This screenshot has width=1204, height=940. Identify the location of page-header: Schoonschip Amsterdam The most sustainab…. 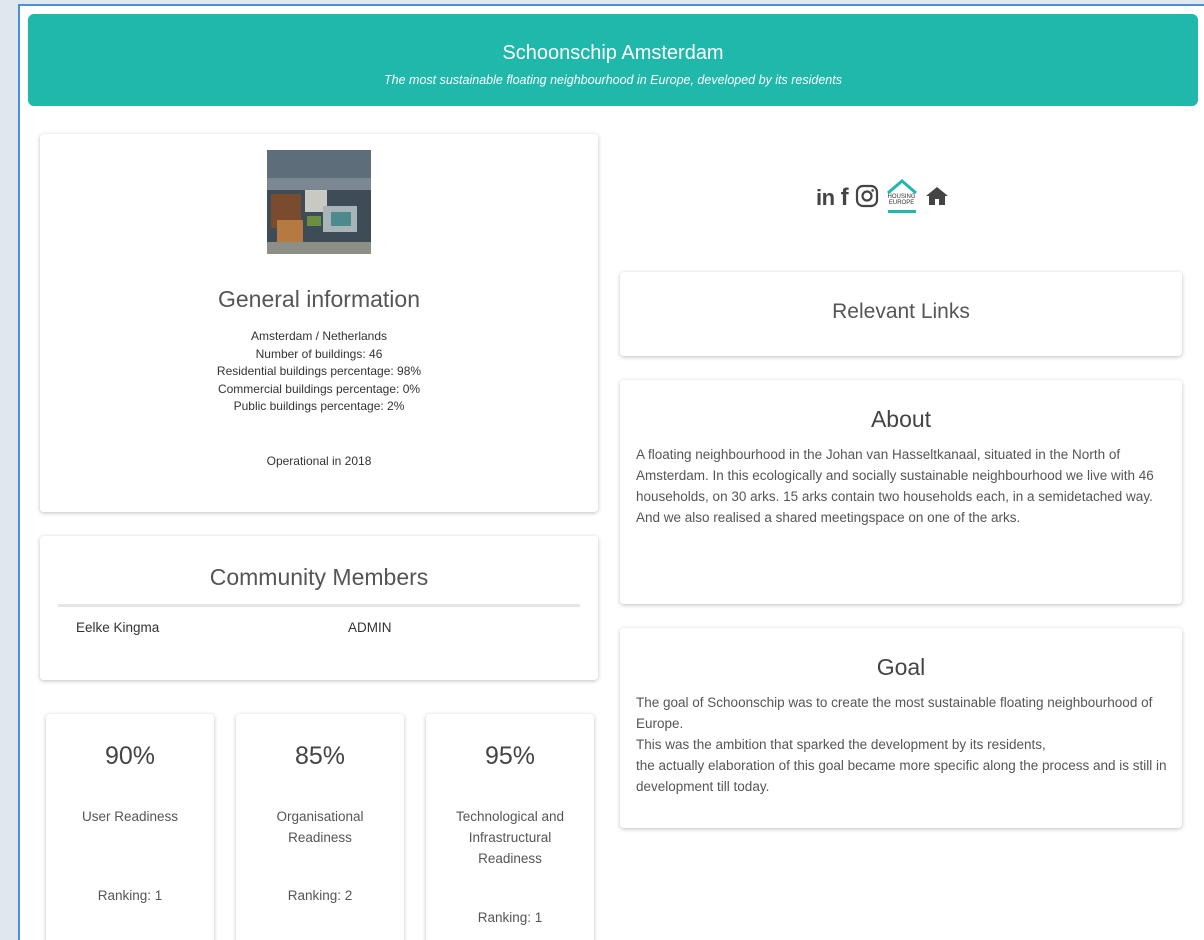
(613, 60).